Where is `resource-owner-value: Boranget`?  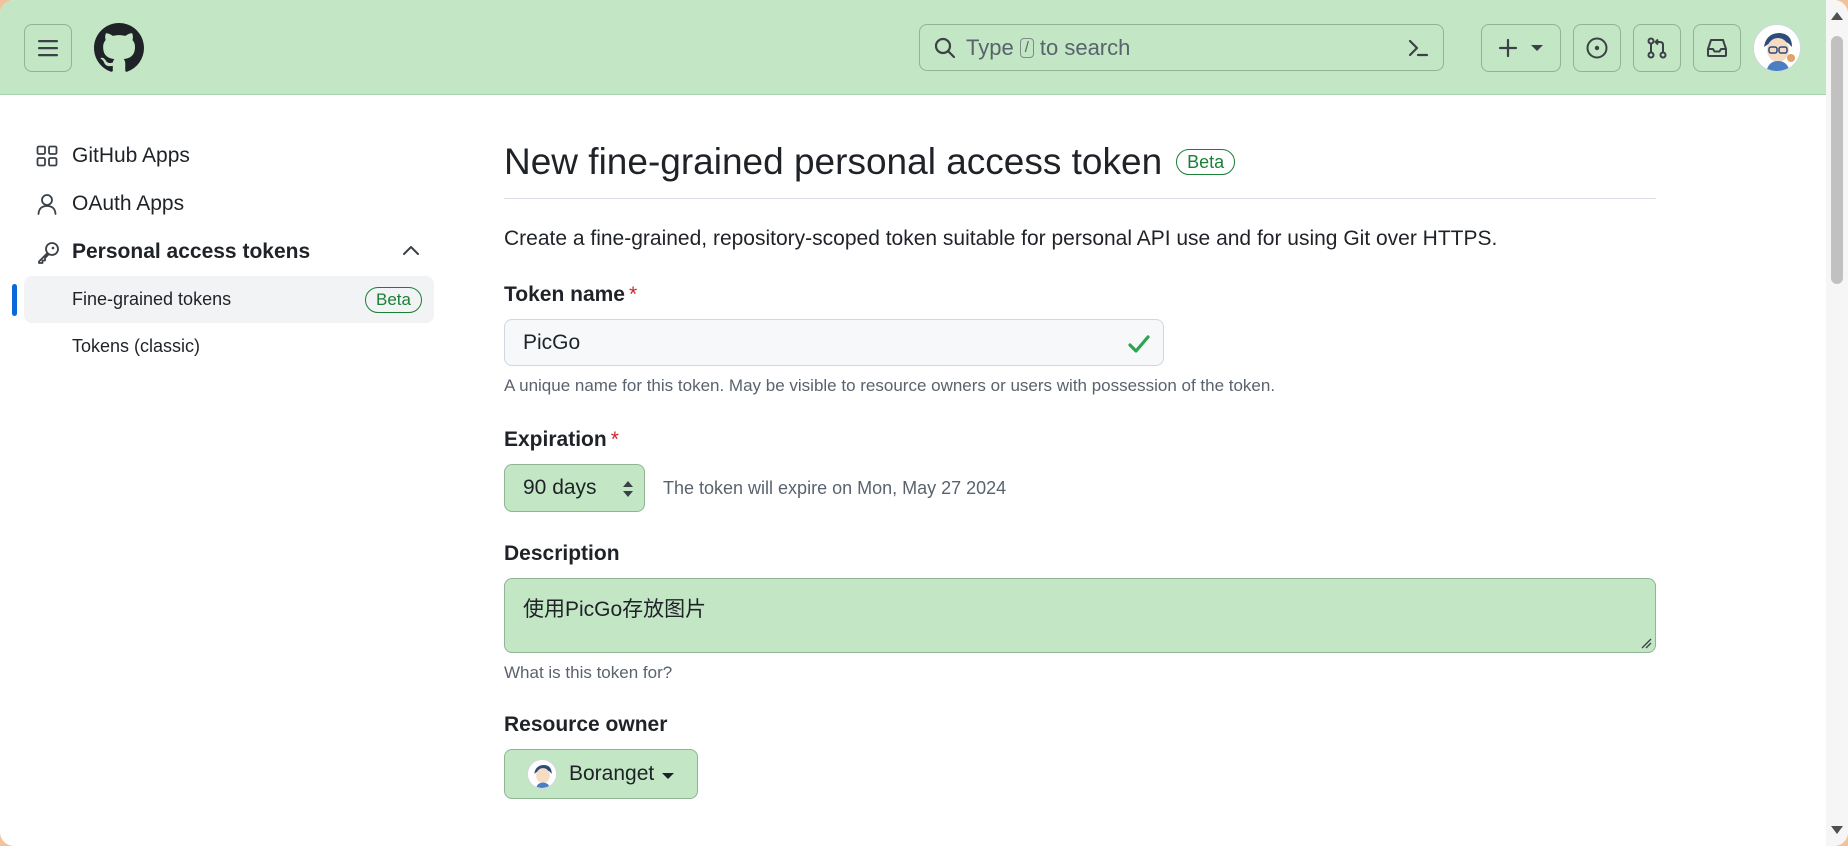
resource-owner-value: Boranget is located at coordinates (612, 773).